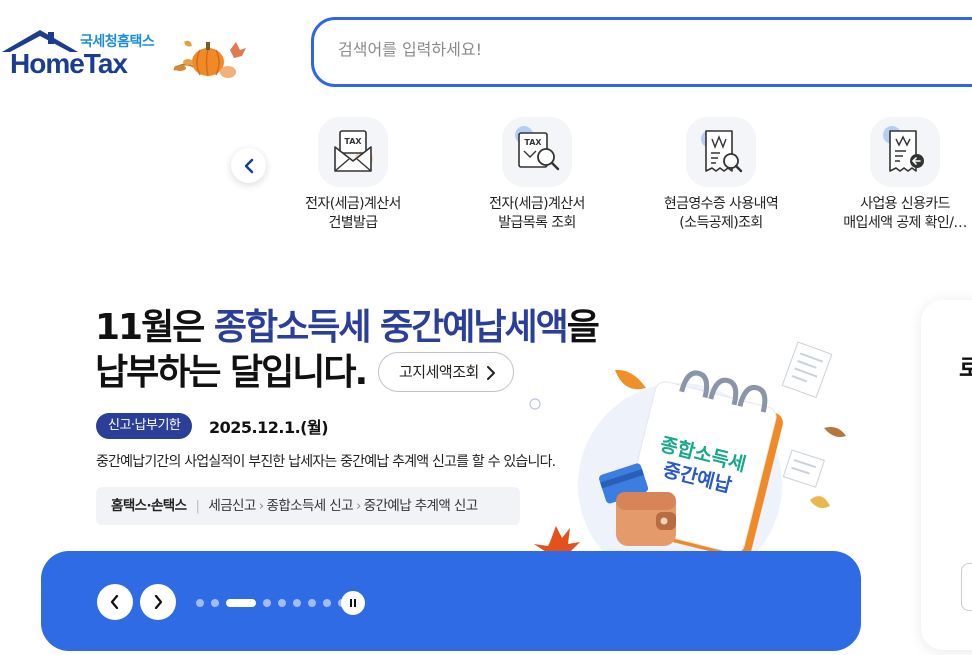  Describe the element at coordinates (721, 213) in the screenshot. I see `quick-menu-label: 현금영수증 사용내역 (소득공제)조회` at that location.